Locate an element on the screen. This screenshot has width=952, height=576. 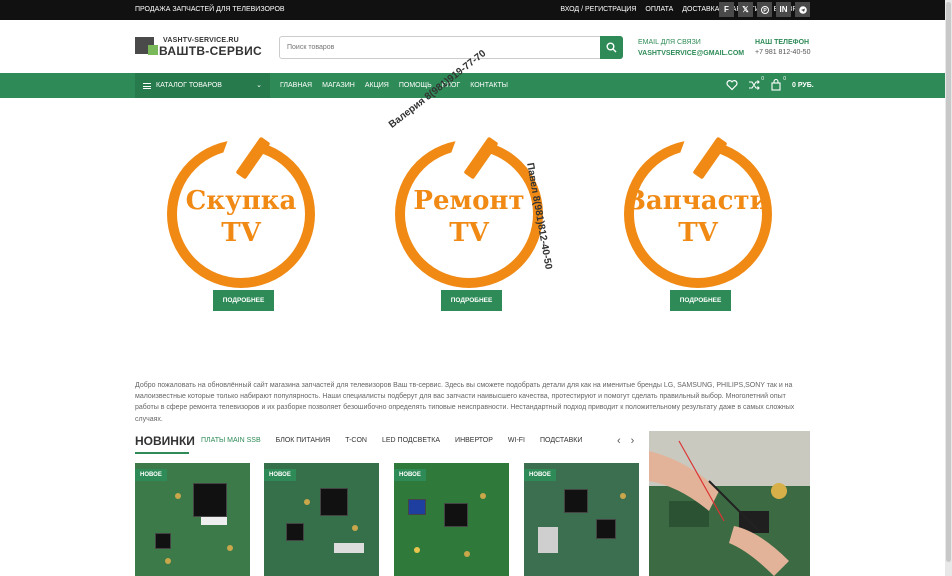
login-register-link: ВХОД / РЕГИСТРАЦИЯ is located at coordinates (598, 9).